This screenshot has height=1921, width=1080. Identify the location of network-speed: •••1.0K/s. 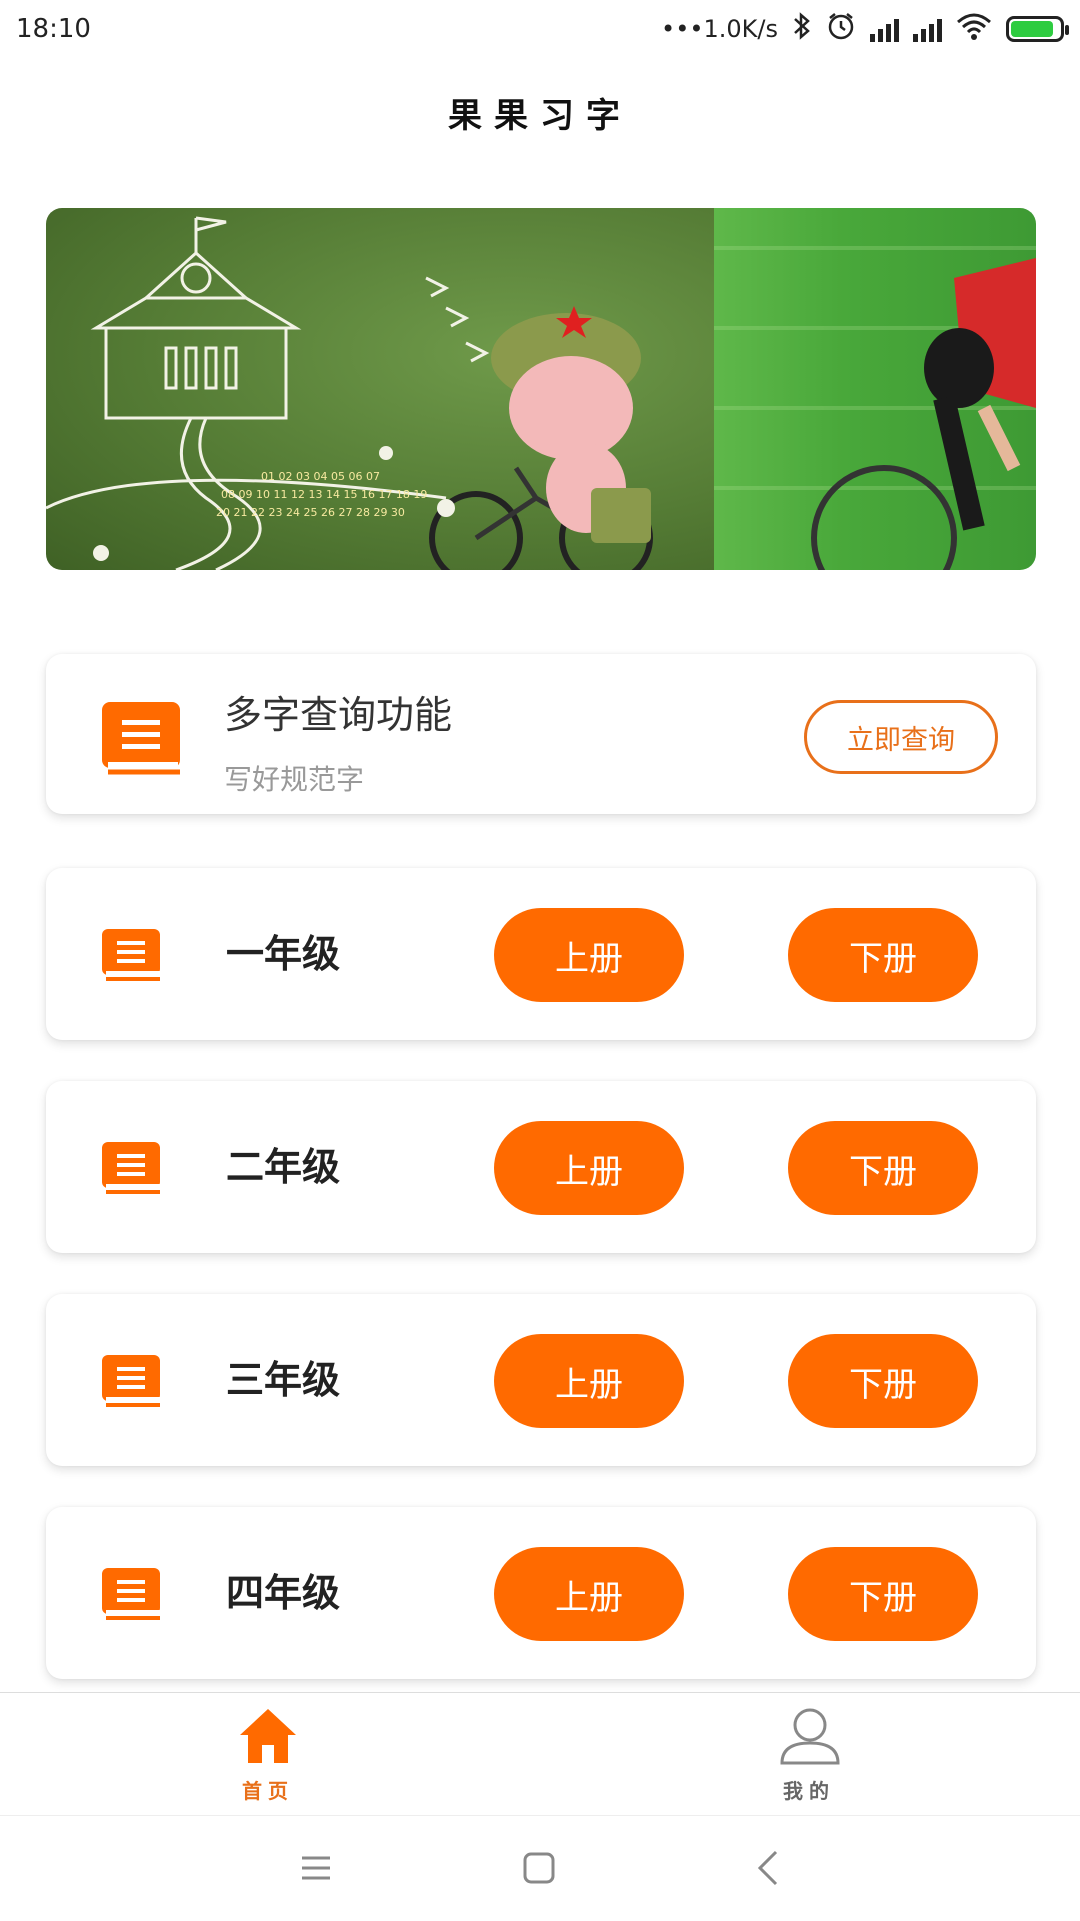
(719, 29).